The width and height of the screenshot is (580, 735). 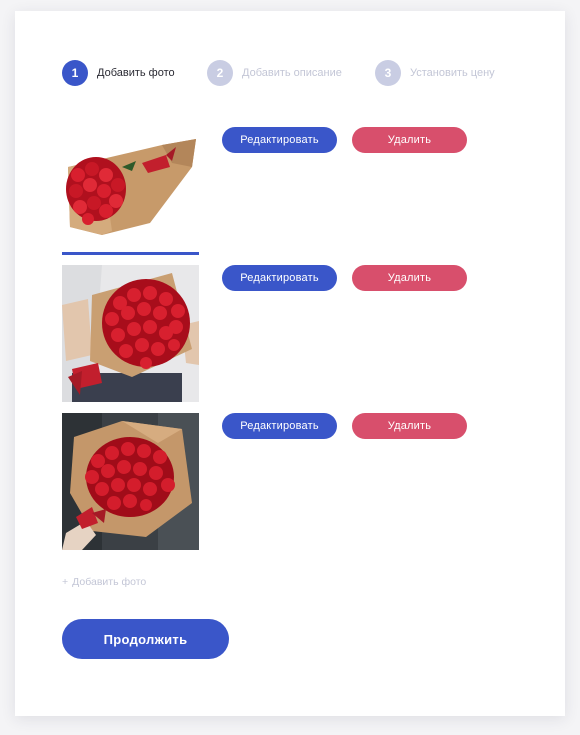 What do you see at coordinates (65, 582) in the screenshot?
I see `plus-icon: +` at bounding box center [65, 582].